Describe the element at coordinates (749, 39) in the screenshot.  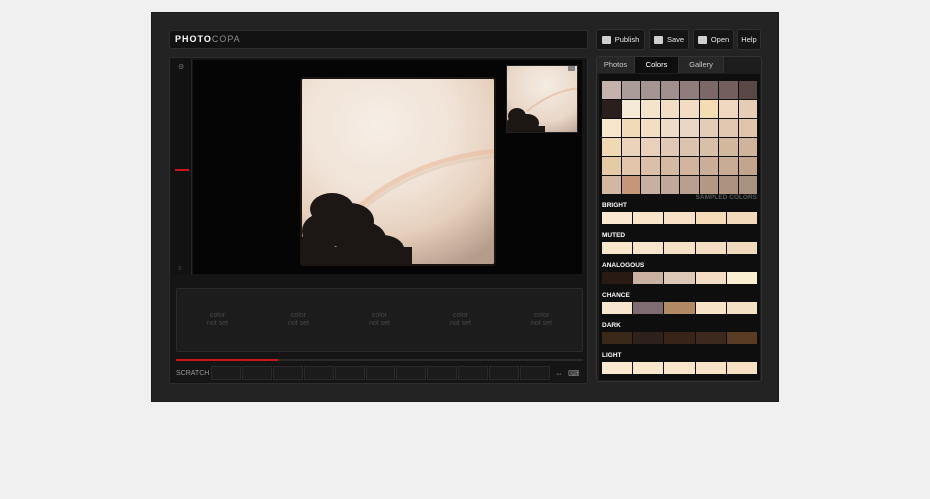
I see `help-button: Help` at that location.